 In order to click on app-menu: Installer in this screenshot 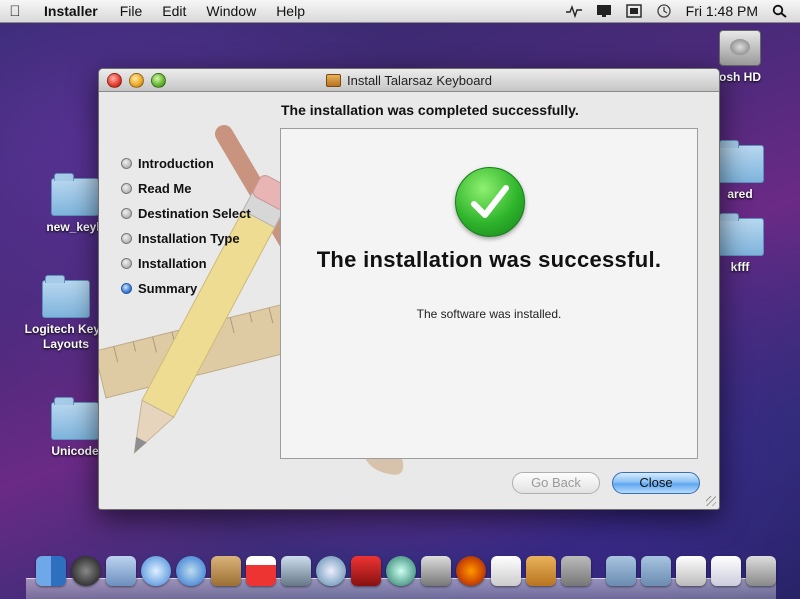, I will do `click(70, 11)`.